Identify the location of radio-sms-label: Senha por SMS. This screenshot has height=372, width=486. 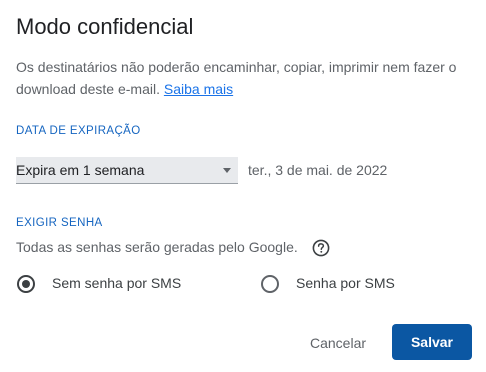
(345, 283).